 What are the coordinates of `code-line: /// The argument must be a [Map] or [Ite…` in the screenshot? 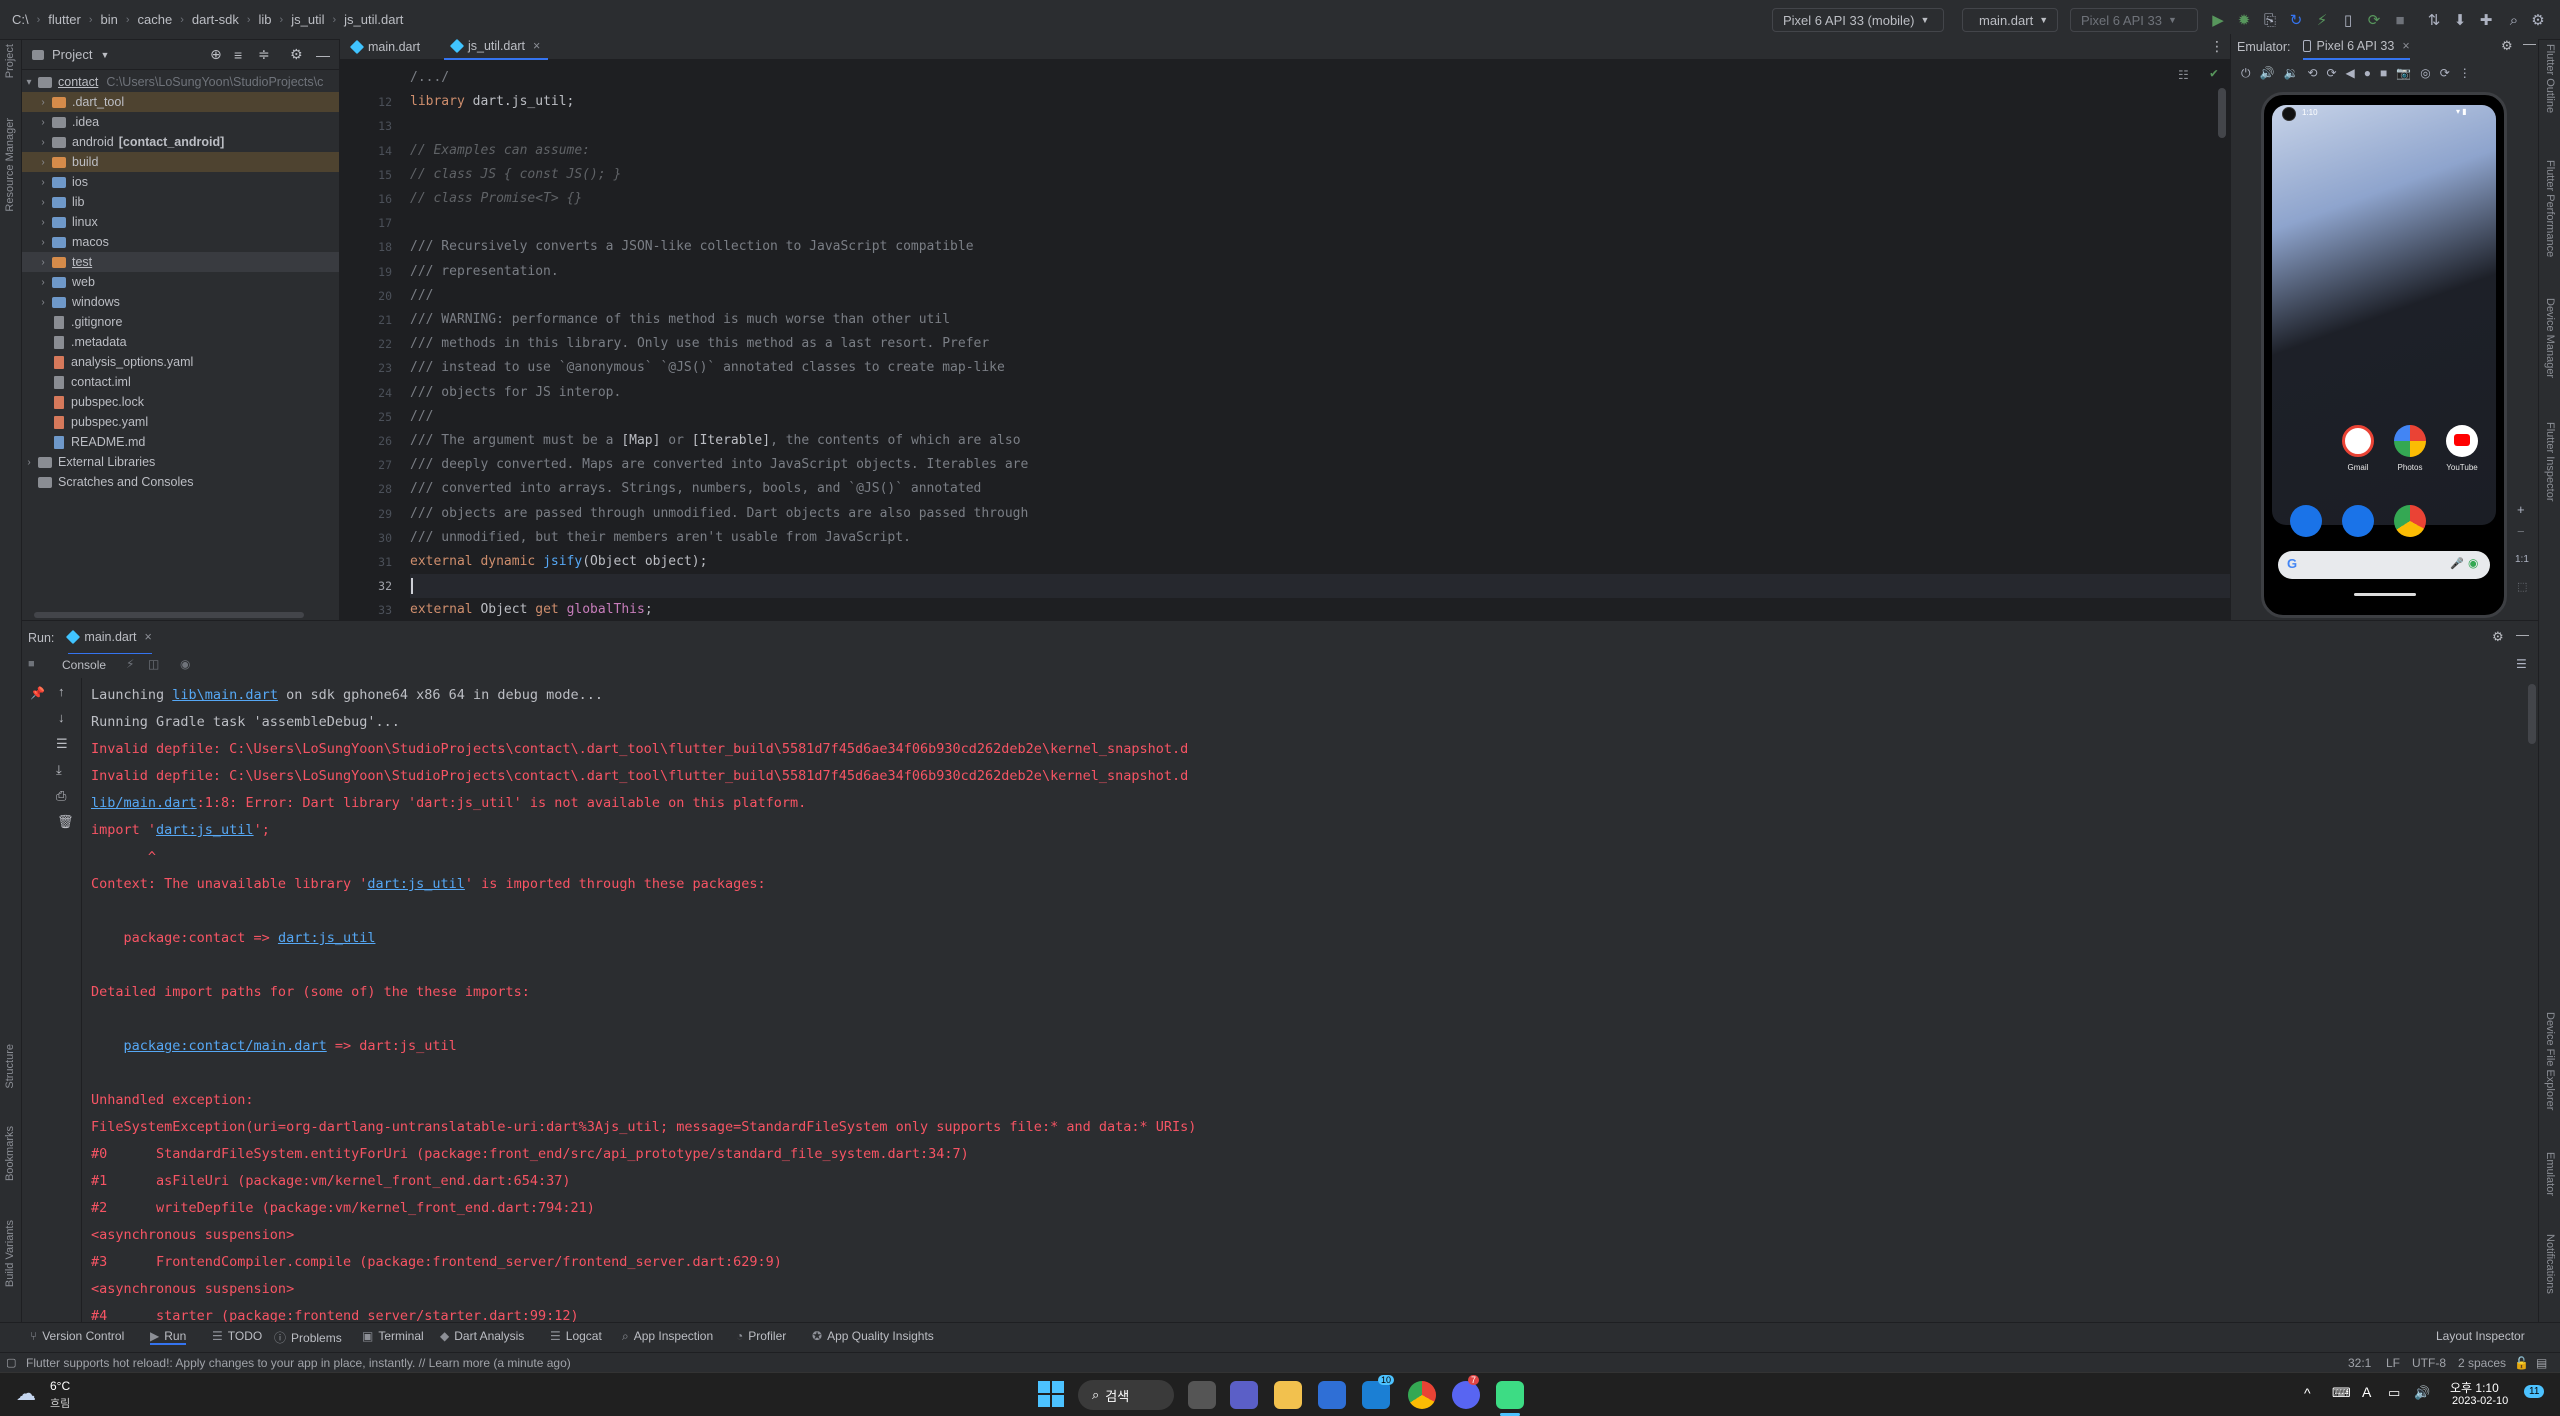 It's located at (715, 441).